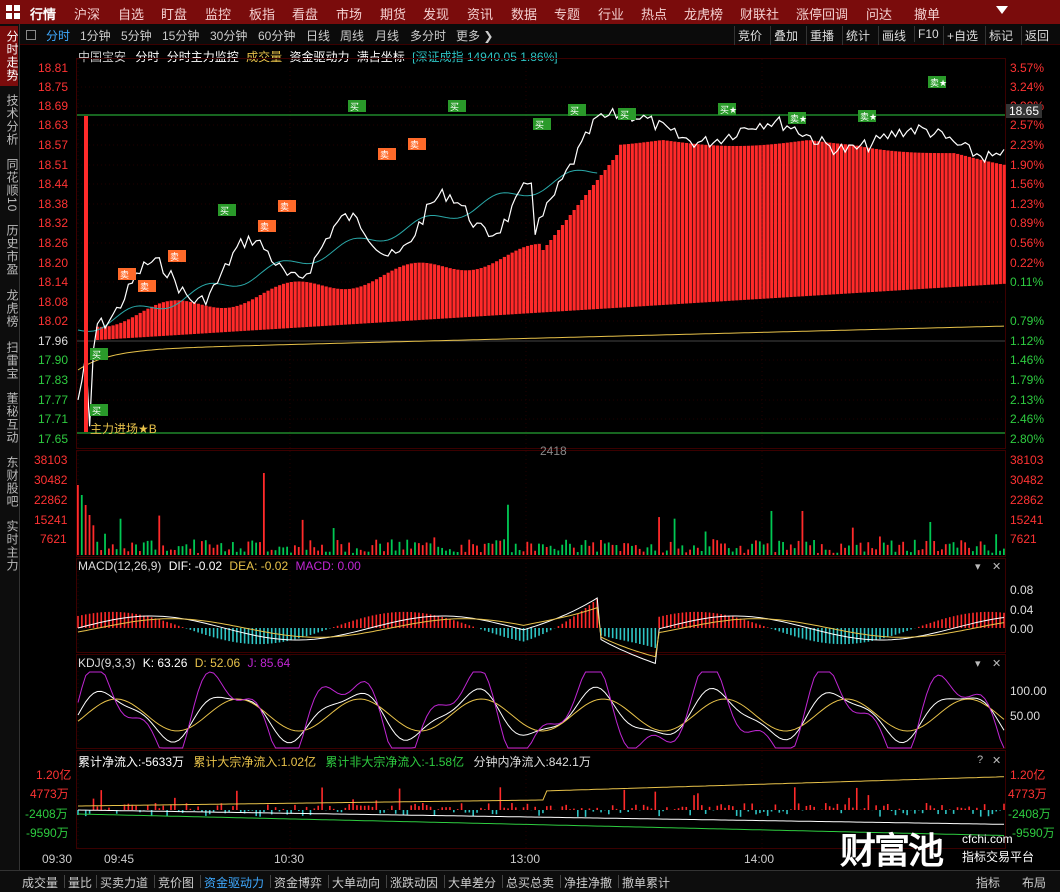  Describe the element at coordinates (49, 793) in the screenshot. I see `flow-tick: 4773万` at that location.